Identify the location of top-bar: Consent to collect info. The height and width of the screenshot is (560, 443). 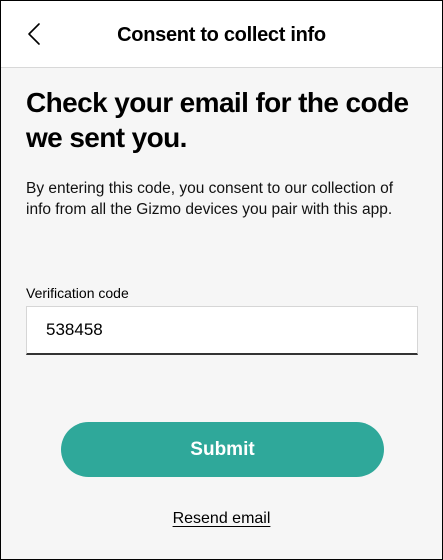
(221, 34).